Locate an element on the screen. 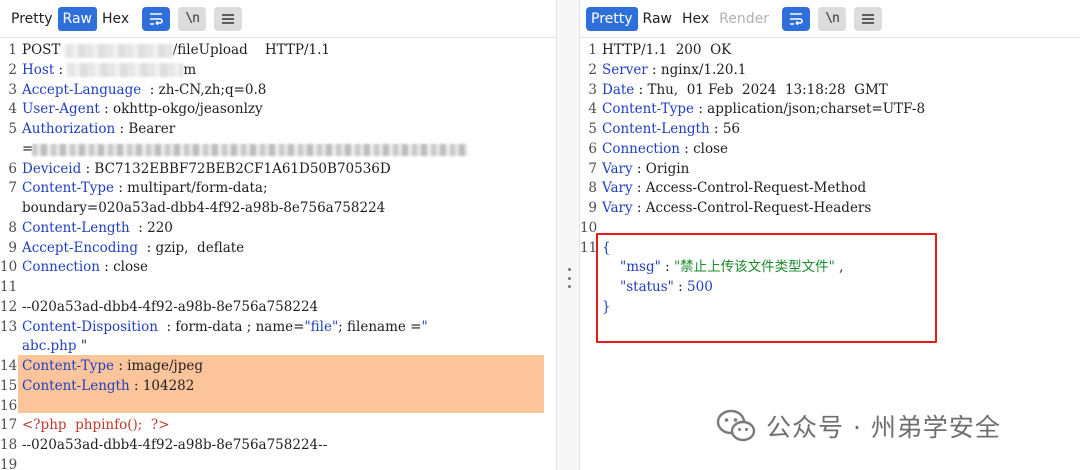 Image resolution: width=1080 pixels, height=470 pixels. code-line: 4 User-Agent : okhttp-okgo/jeasonlzy is located at coordinates (278, 110).